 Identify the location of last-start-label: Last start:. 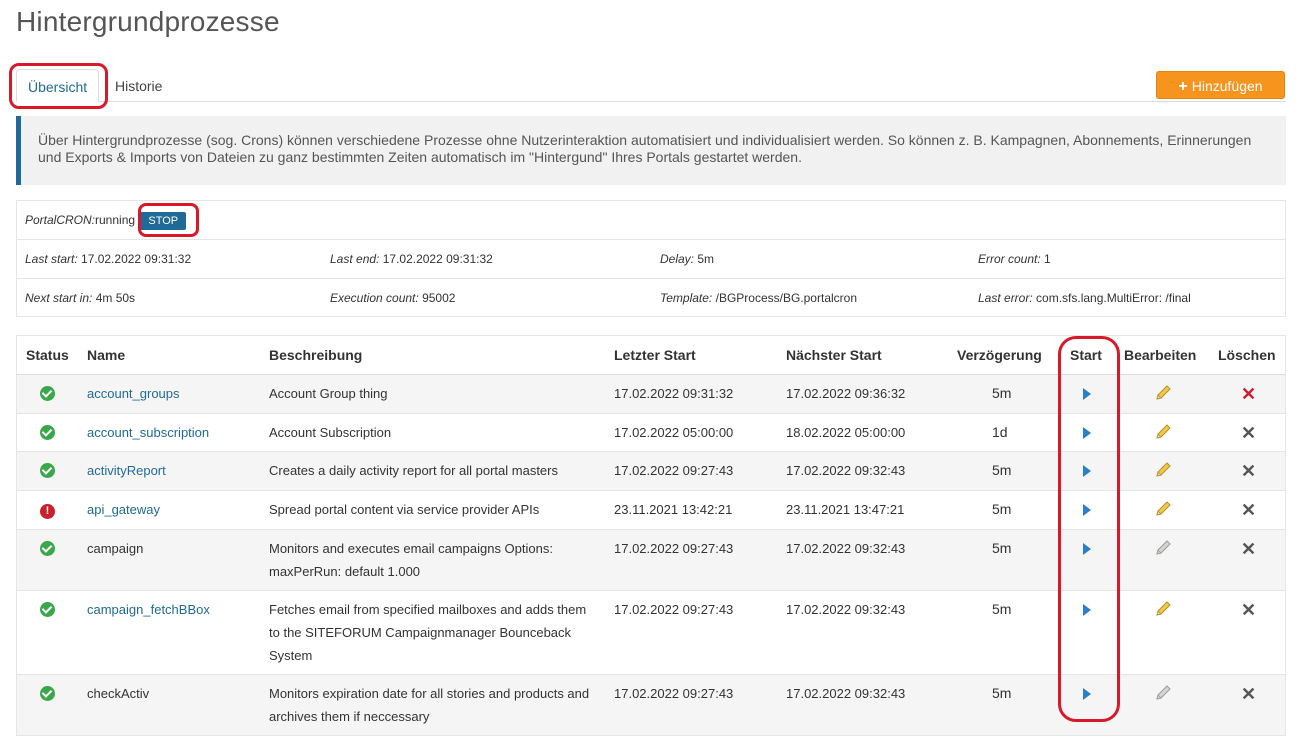
(51, 259).